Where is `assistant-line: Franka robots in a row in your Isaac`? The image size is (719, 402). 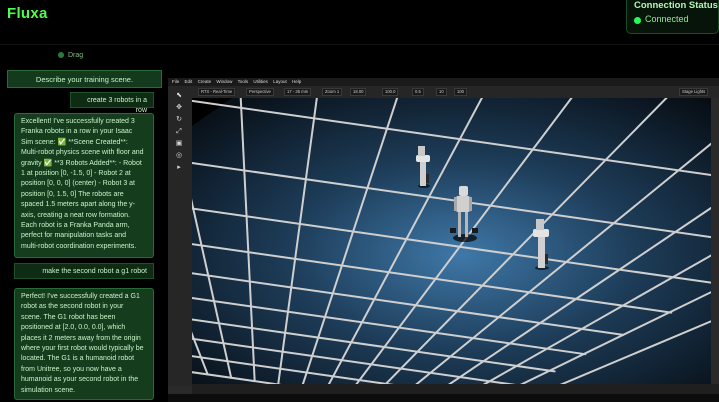 assistant-line: Franka robots in a row in your Isaac is located at coordinates (77, 132).